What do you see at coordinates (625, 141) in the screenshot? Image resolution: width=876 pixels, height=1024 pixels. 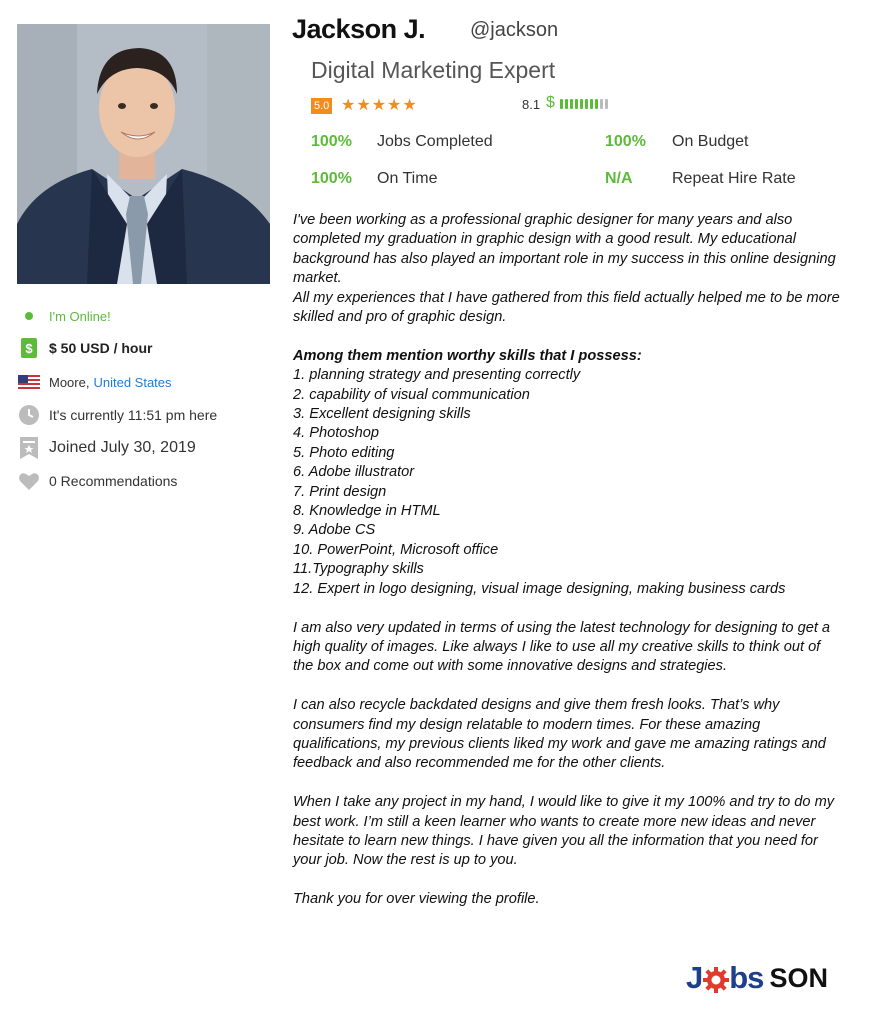 I see `stat-on-budget-value: 100%` at bounding box center [625, 141].